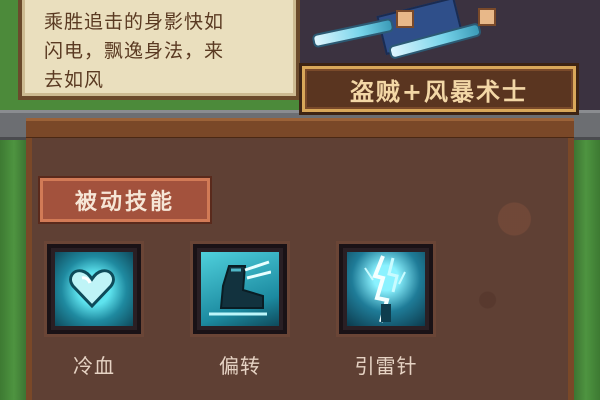  I want to click on class-title: 盗贼+风暴术士, so click(439, 91).